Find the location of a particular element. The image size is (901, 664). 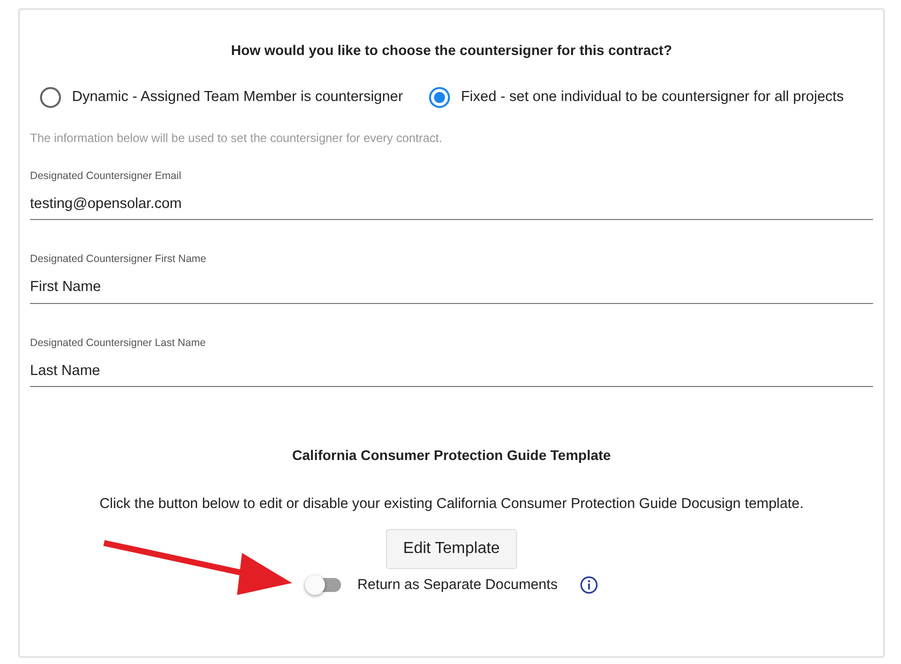

info-icon is located at coordinates (589, 585).